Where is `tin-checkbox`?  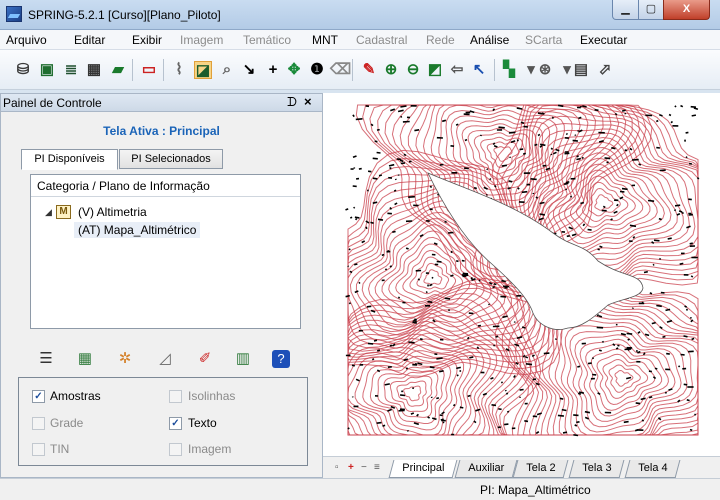
tin-checkbox is located at coordinates (38, 449).